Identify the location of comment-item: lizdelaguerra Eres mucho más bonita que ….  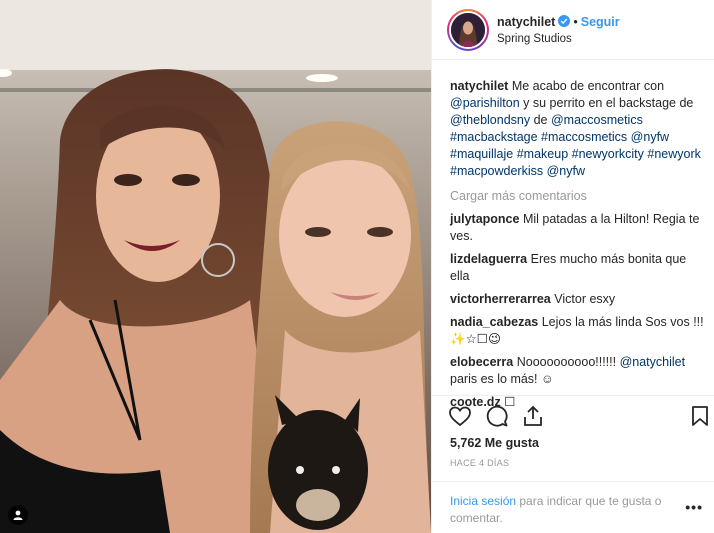
(579, 268).